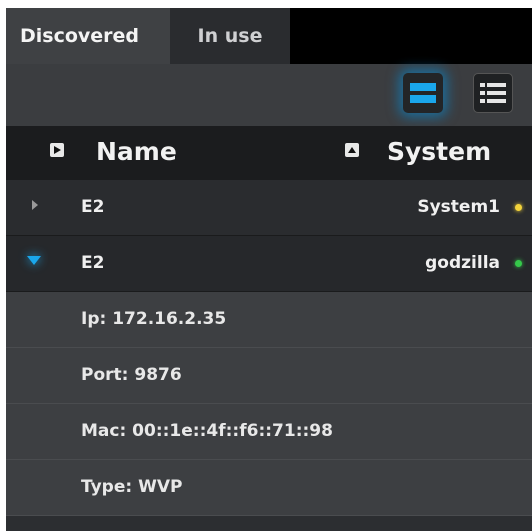  Describe the element at coordinates (269, 320) in the screenshot. I see `detail-row-ip: Ip: 172.16.2.35` at that location.